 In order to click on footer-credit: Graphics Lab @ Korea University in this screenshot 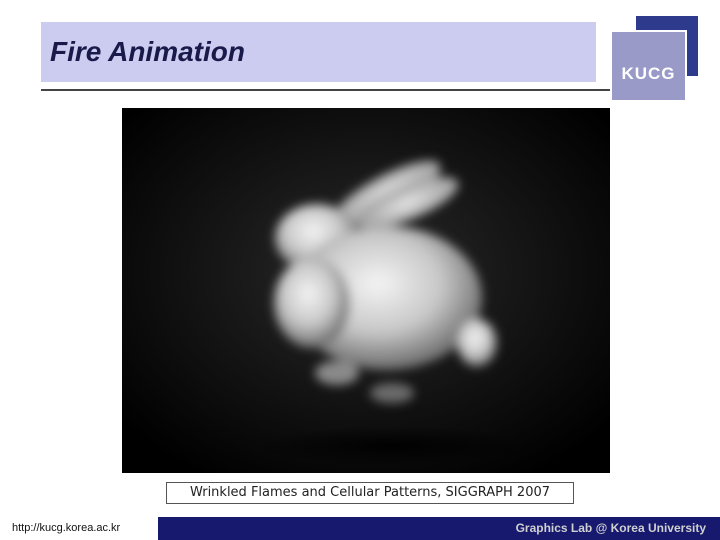, I will do `click(610, 528)`.